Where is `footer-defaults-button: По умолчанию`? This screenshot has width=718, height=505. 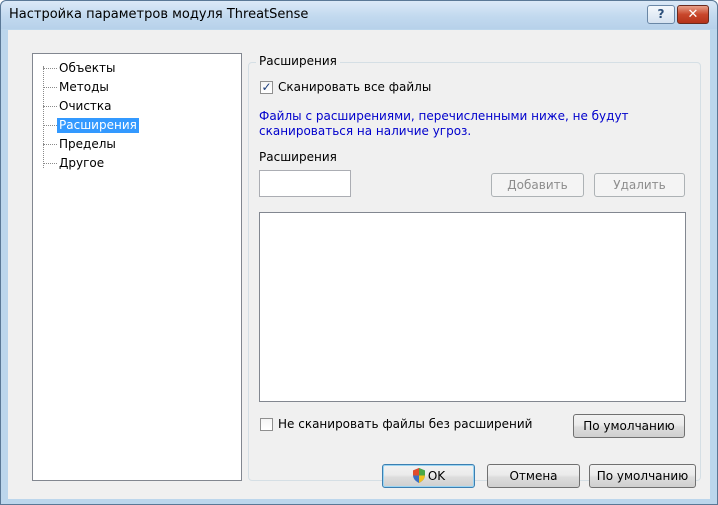
footer-defaults-button: По умолчанию is located at coordinates (642, 476).